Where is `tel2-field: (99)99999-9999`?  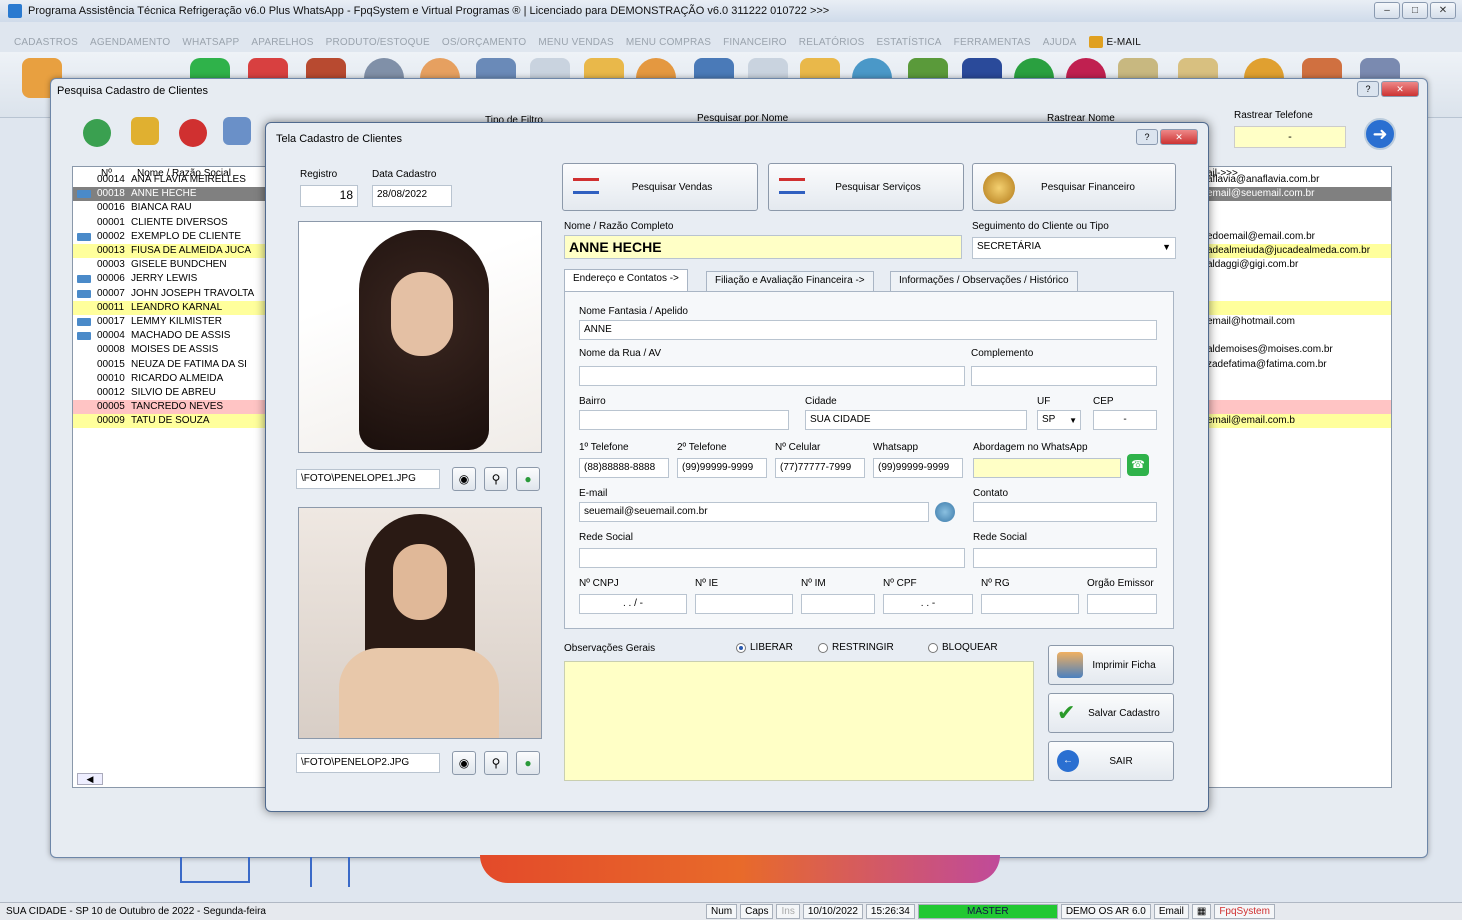 tel2-field: (99)99999-9999 is located at coordinates (722, 468).